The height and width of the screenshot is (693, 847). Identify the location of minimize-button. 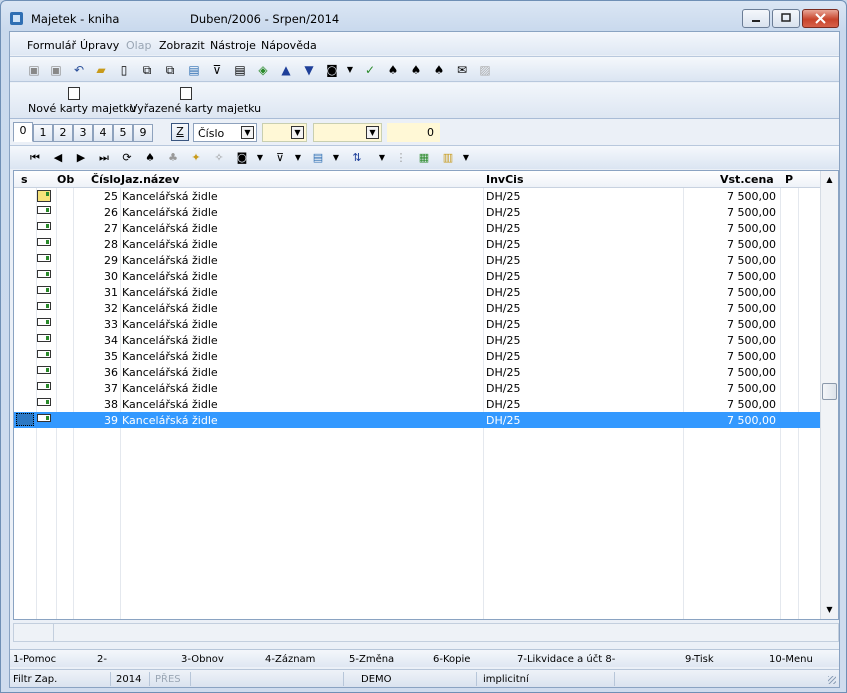
(756, 18).